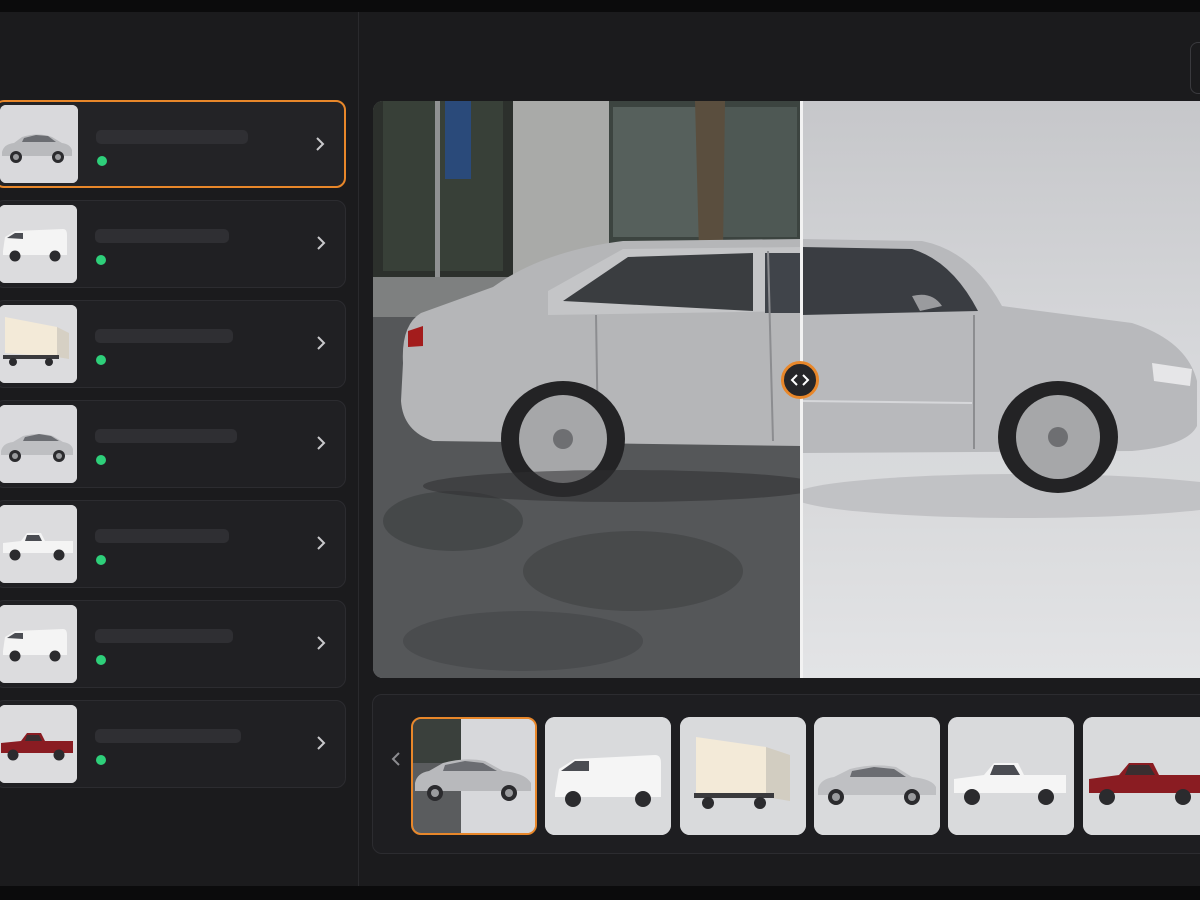 This screenshot has width=1200, height=900. Describe the element at coordinates (396, 759) in the screenshot. I see `chevron-left-icon` at that location.